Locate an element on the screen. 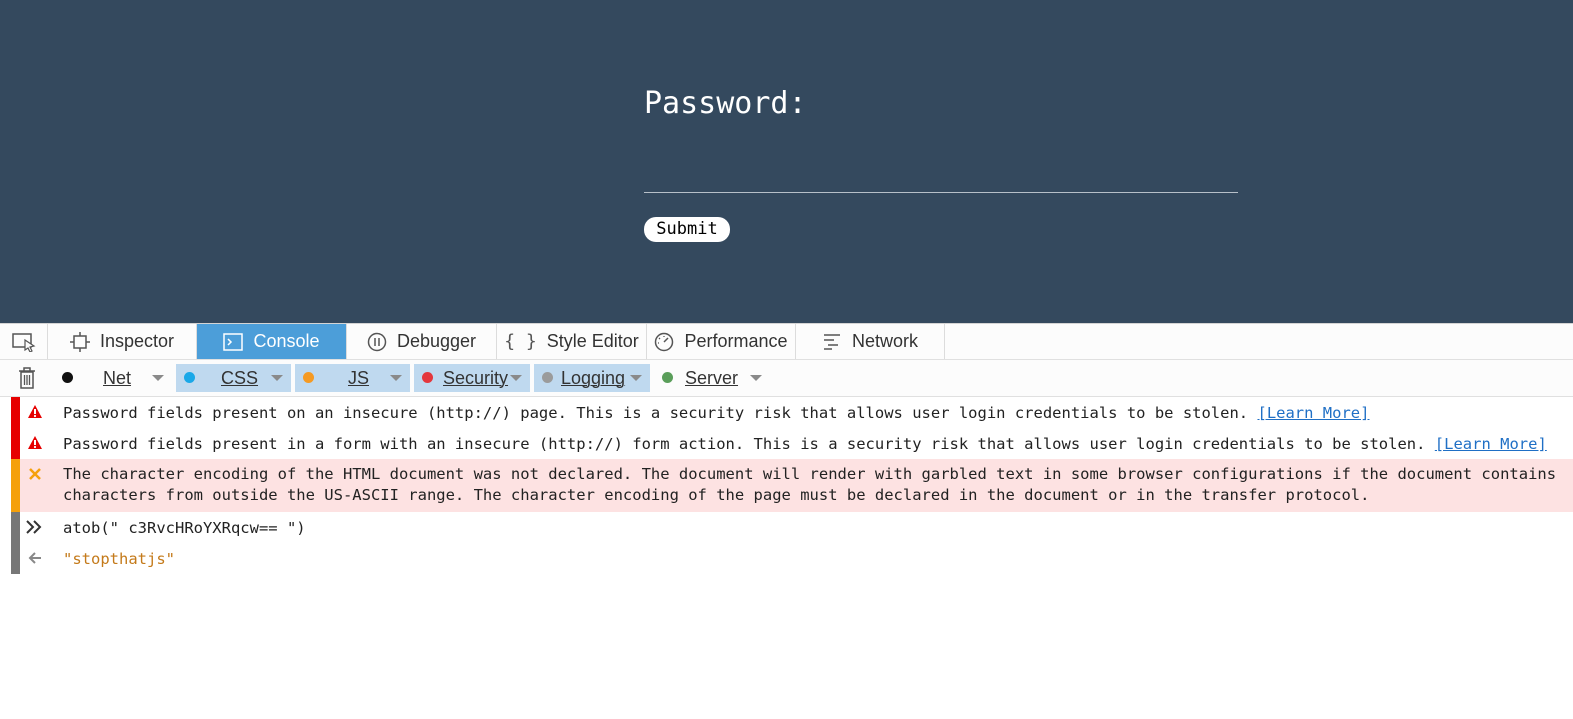 Image resolution: width=1573 pixels, height=719 pixels. logging-dot-icon is located at coordinates (547, 377).